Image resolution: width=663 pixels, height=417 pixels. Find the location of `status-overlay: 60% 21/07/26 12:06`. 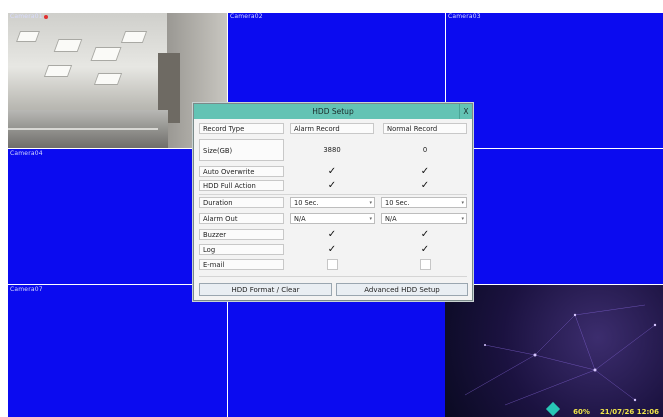

status-overlay: 60% 21/07/26 12:06 is located at coordinates (611, 412).